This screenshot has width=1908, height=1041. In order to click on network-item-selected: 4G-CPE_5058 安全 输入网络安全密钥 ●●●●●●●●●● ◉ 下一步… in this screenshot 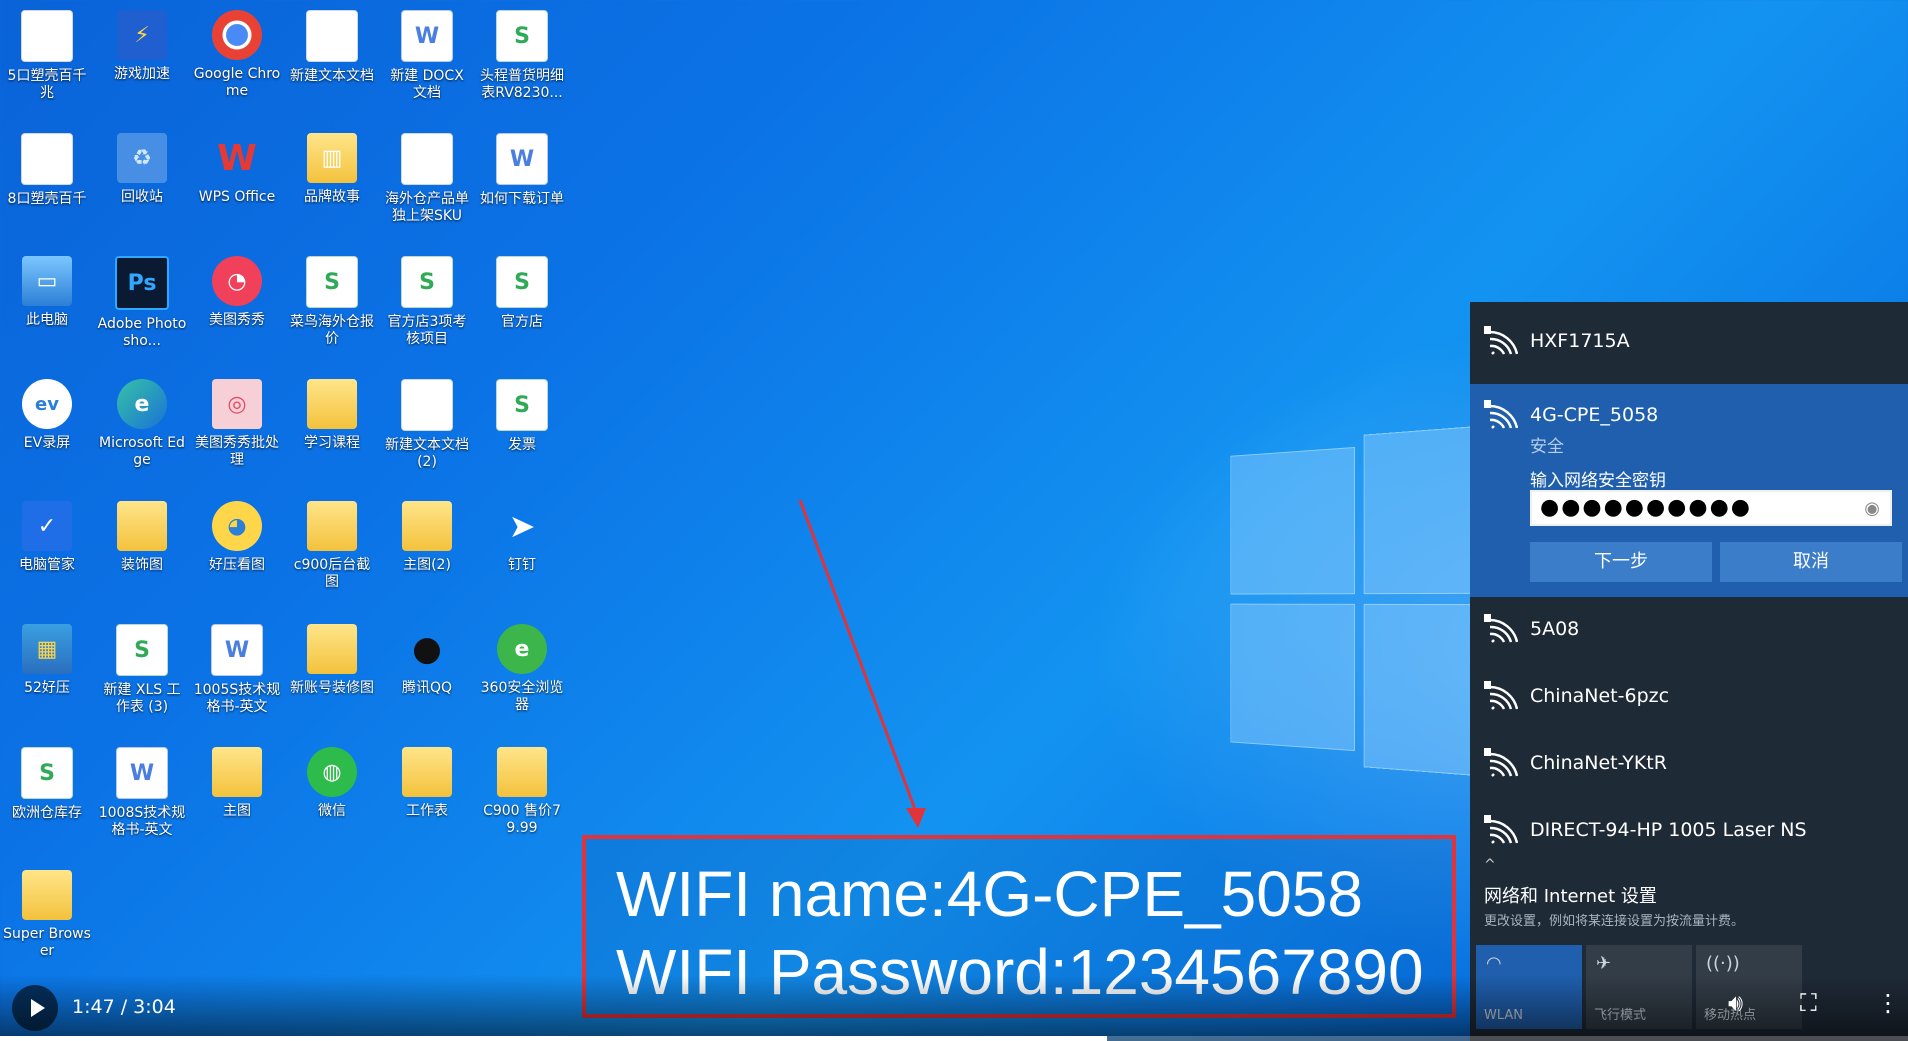, I will do `click(1689, 490)`.